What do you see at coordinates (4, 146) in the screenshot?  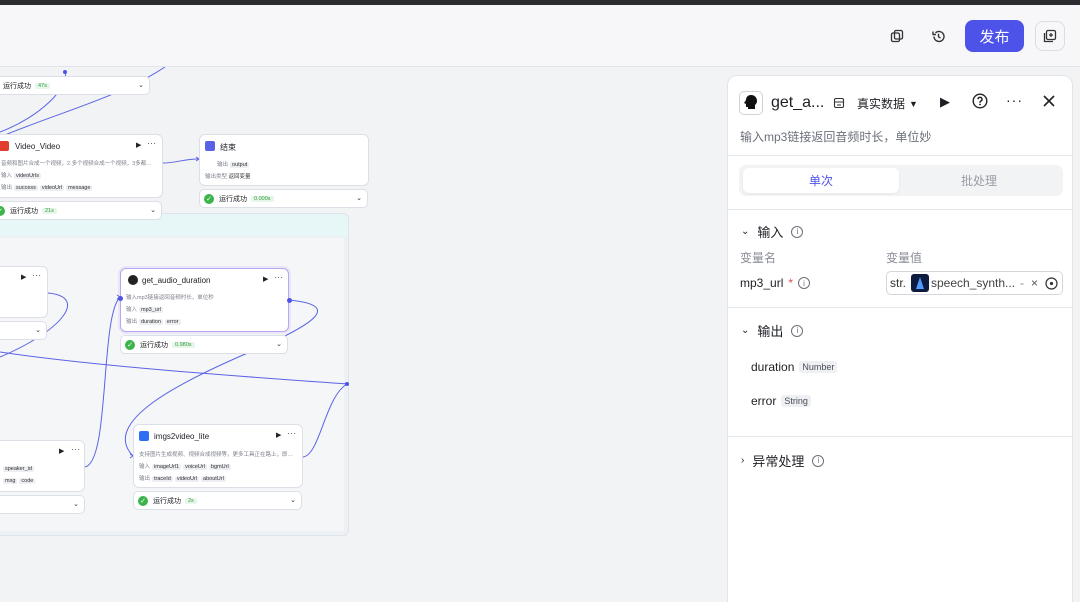 I see `video-plugin-icon` at bounding box center [4, 146].